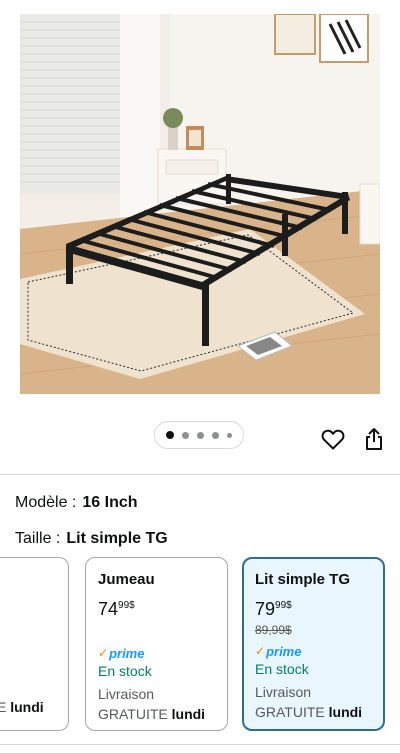 The width and height of the screenshot is (400, 753). What do you see at coordinates (333, 439) in the screenshot?
I see `heart-icon` at bounding box center [333, 439].